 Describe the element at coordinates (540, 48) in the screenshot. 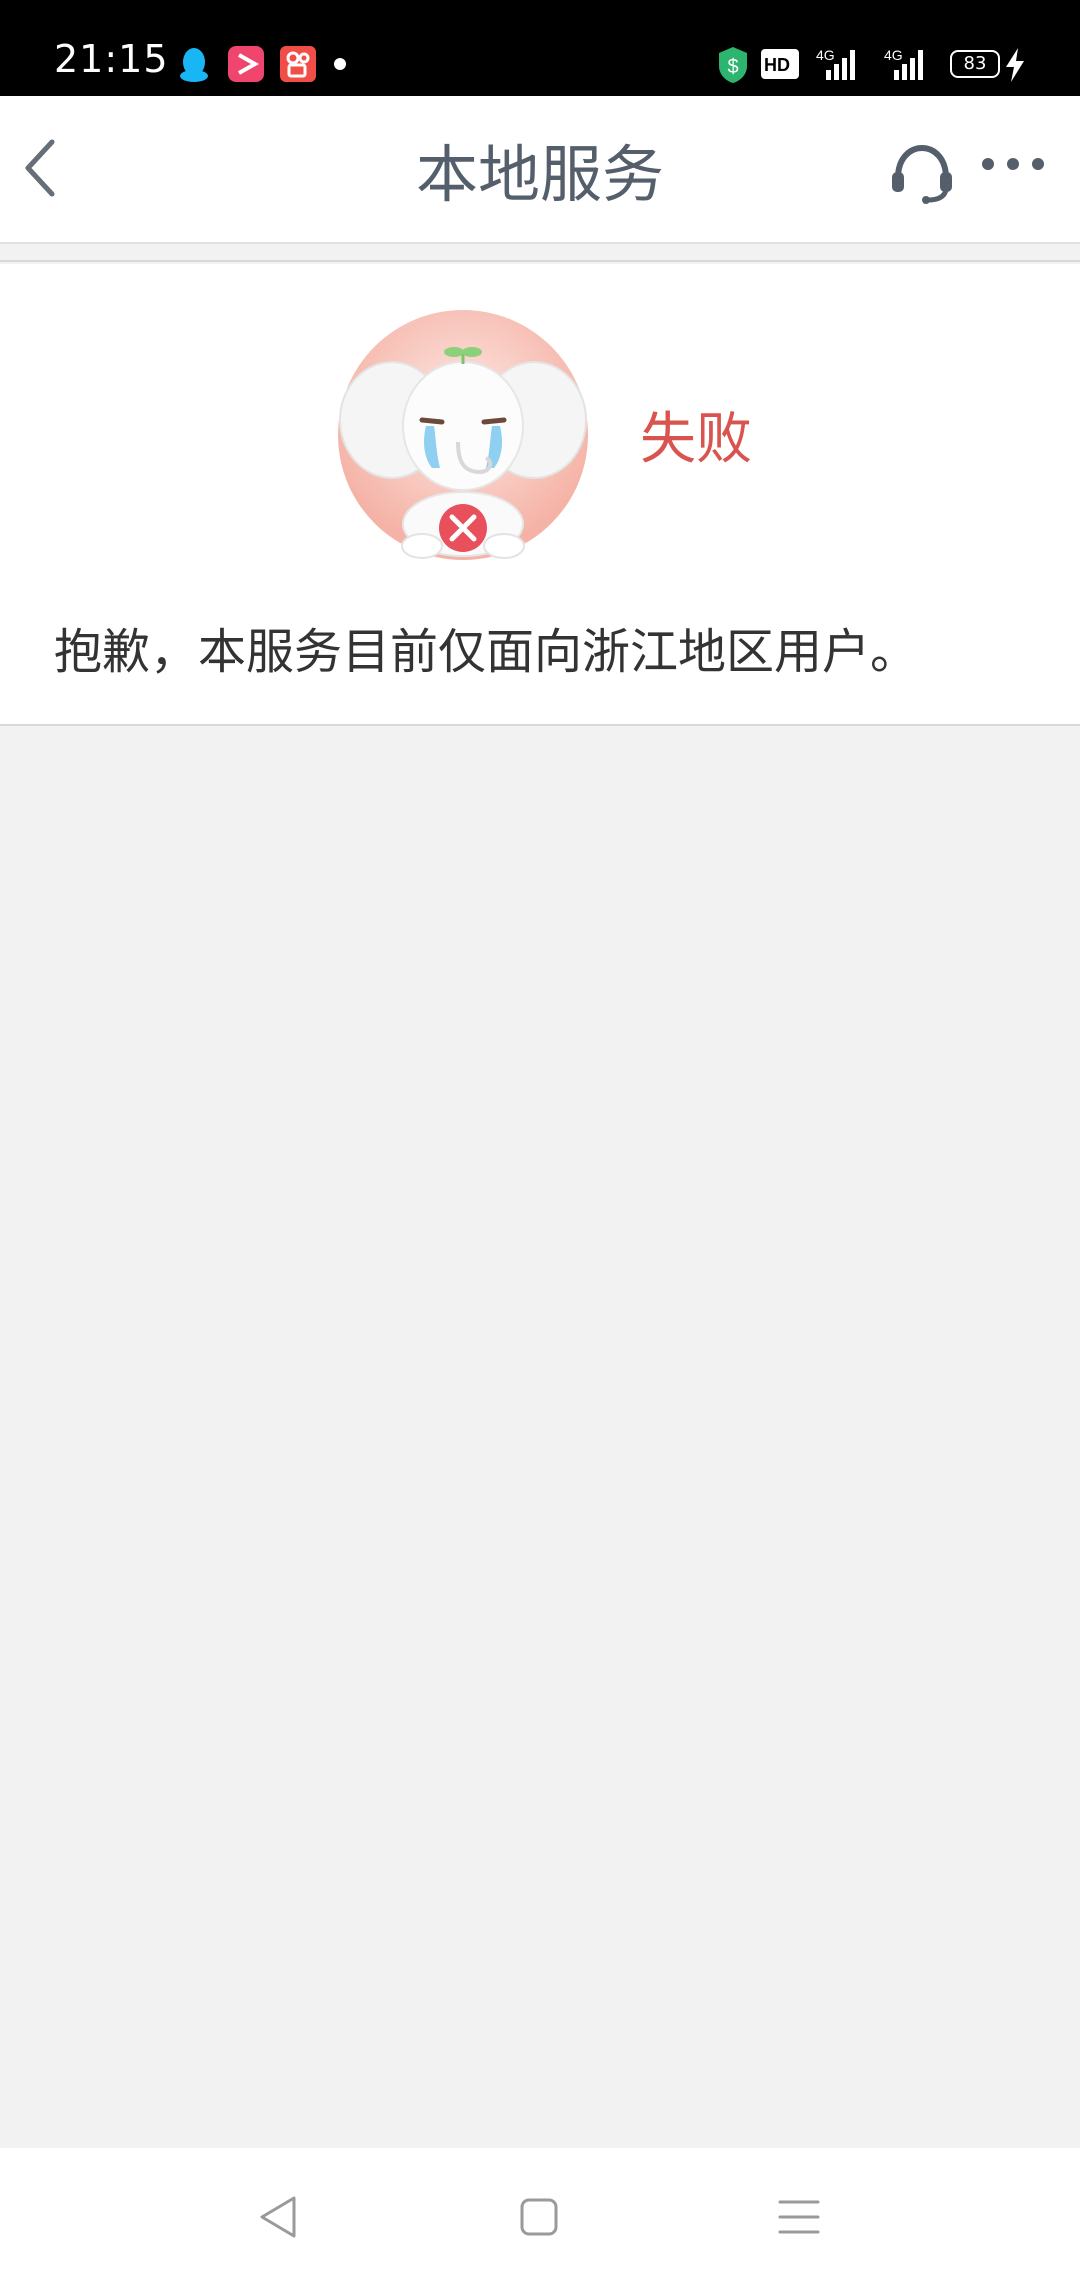

I see `status-bar: 21:15 $ HD 4G 4G 83` at that location.